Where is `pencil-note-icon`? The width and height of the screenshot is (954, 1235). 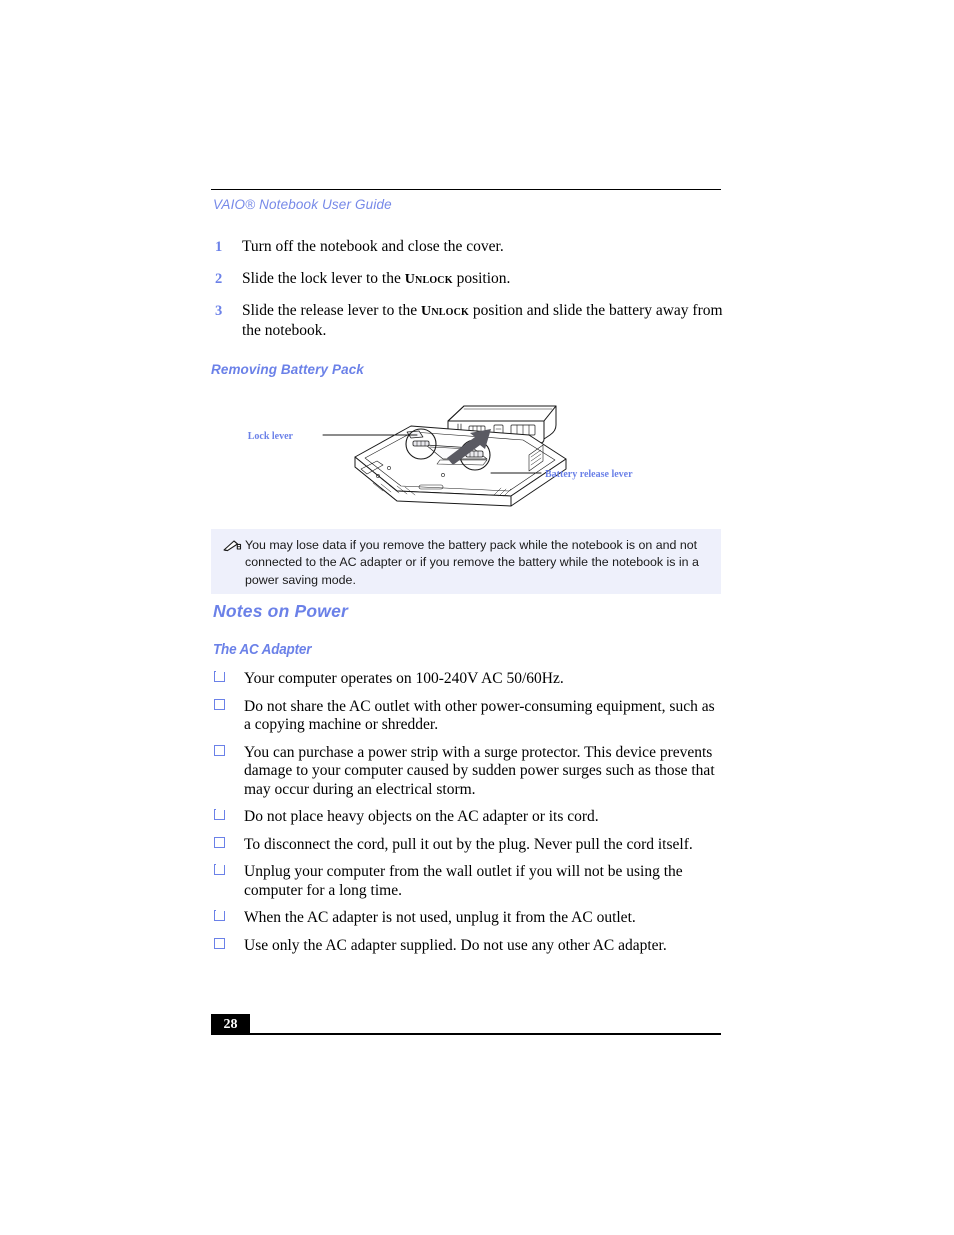
pencil-note-icon is located at coordinates (232, 546).